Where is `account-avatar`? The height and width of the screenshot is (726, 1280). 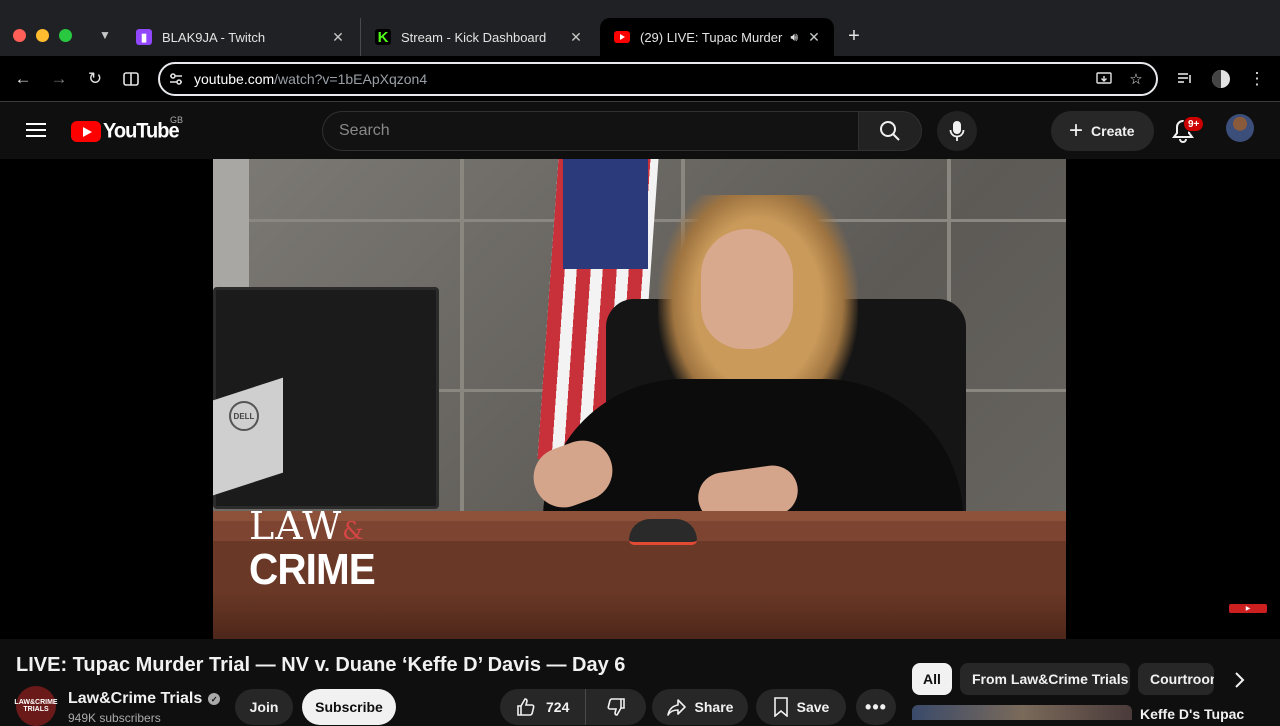
account-avatar is located at coordinates (1240, 128).